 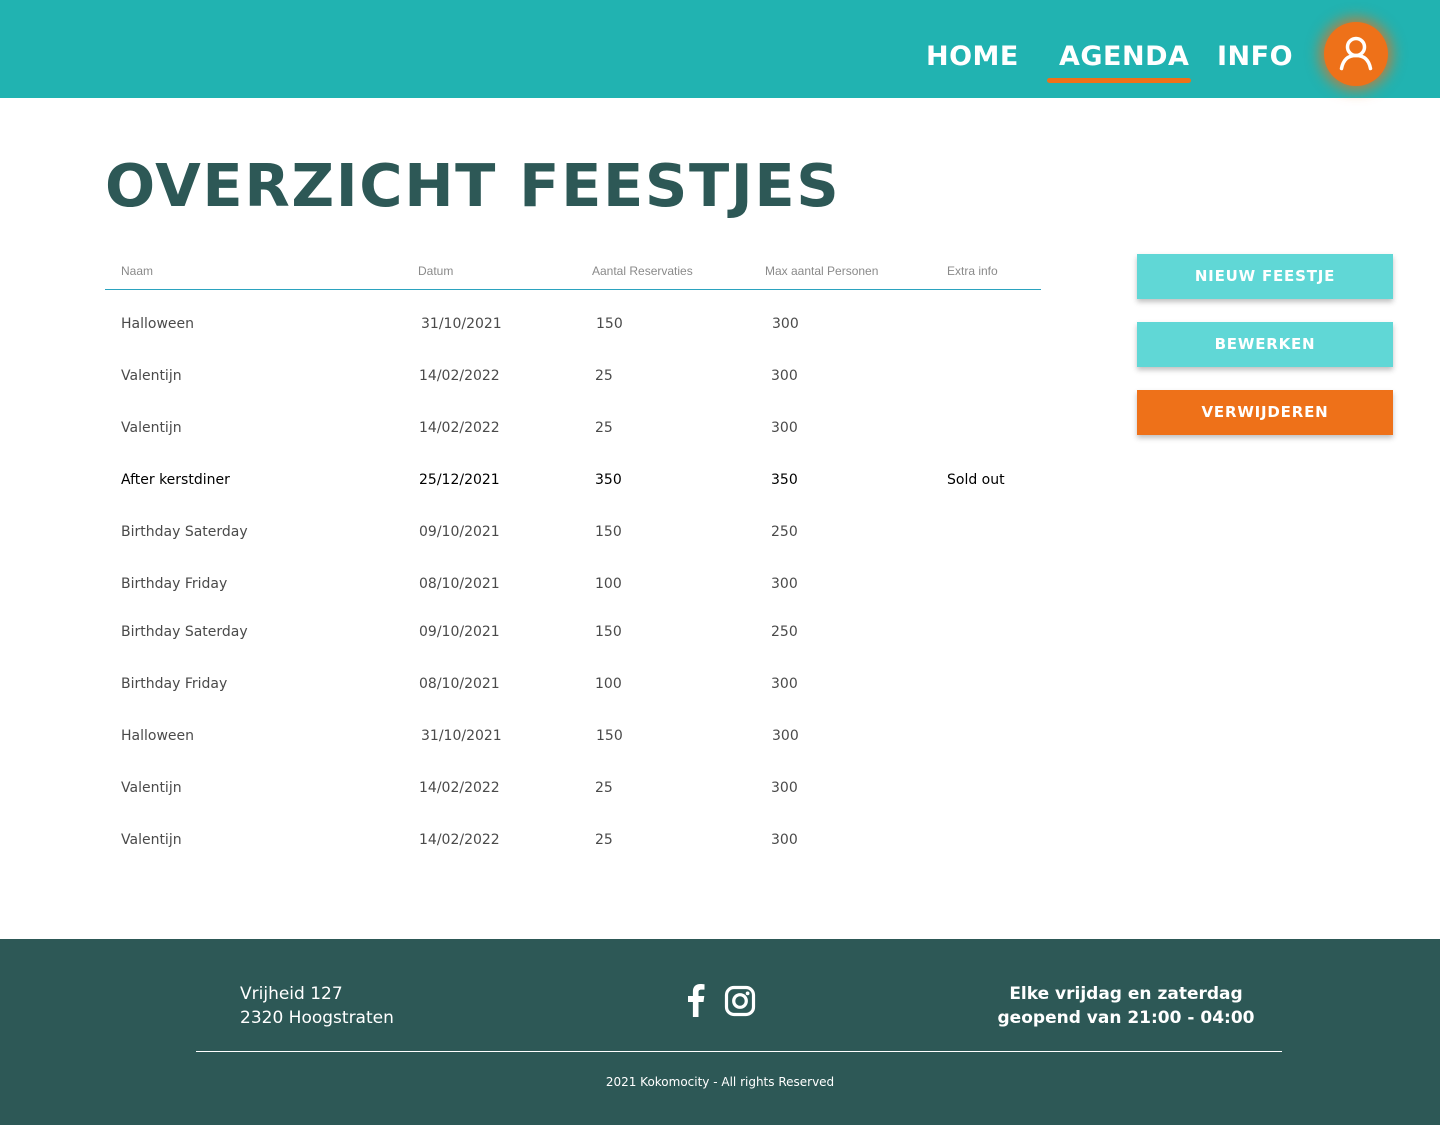 I want to click on cell-extra: Sold out, so click(x=976, y=480).